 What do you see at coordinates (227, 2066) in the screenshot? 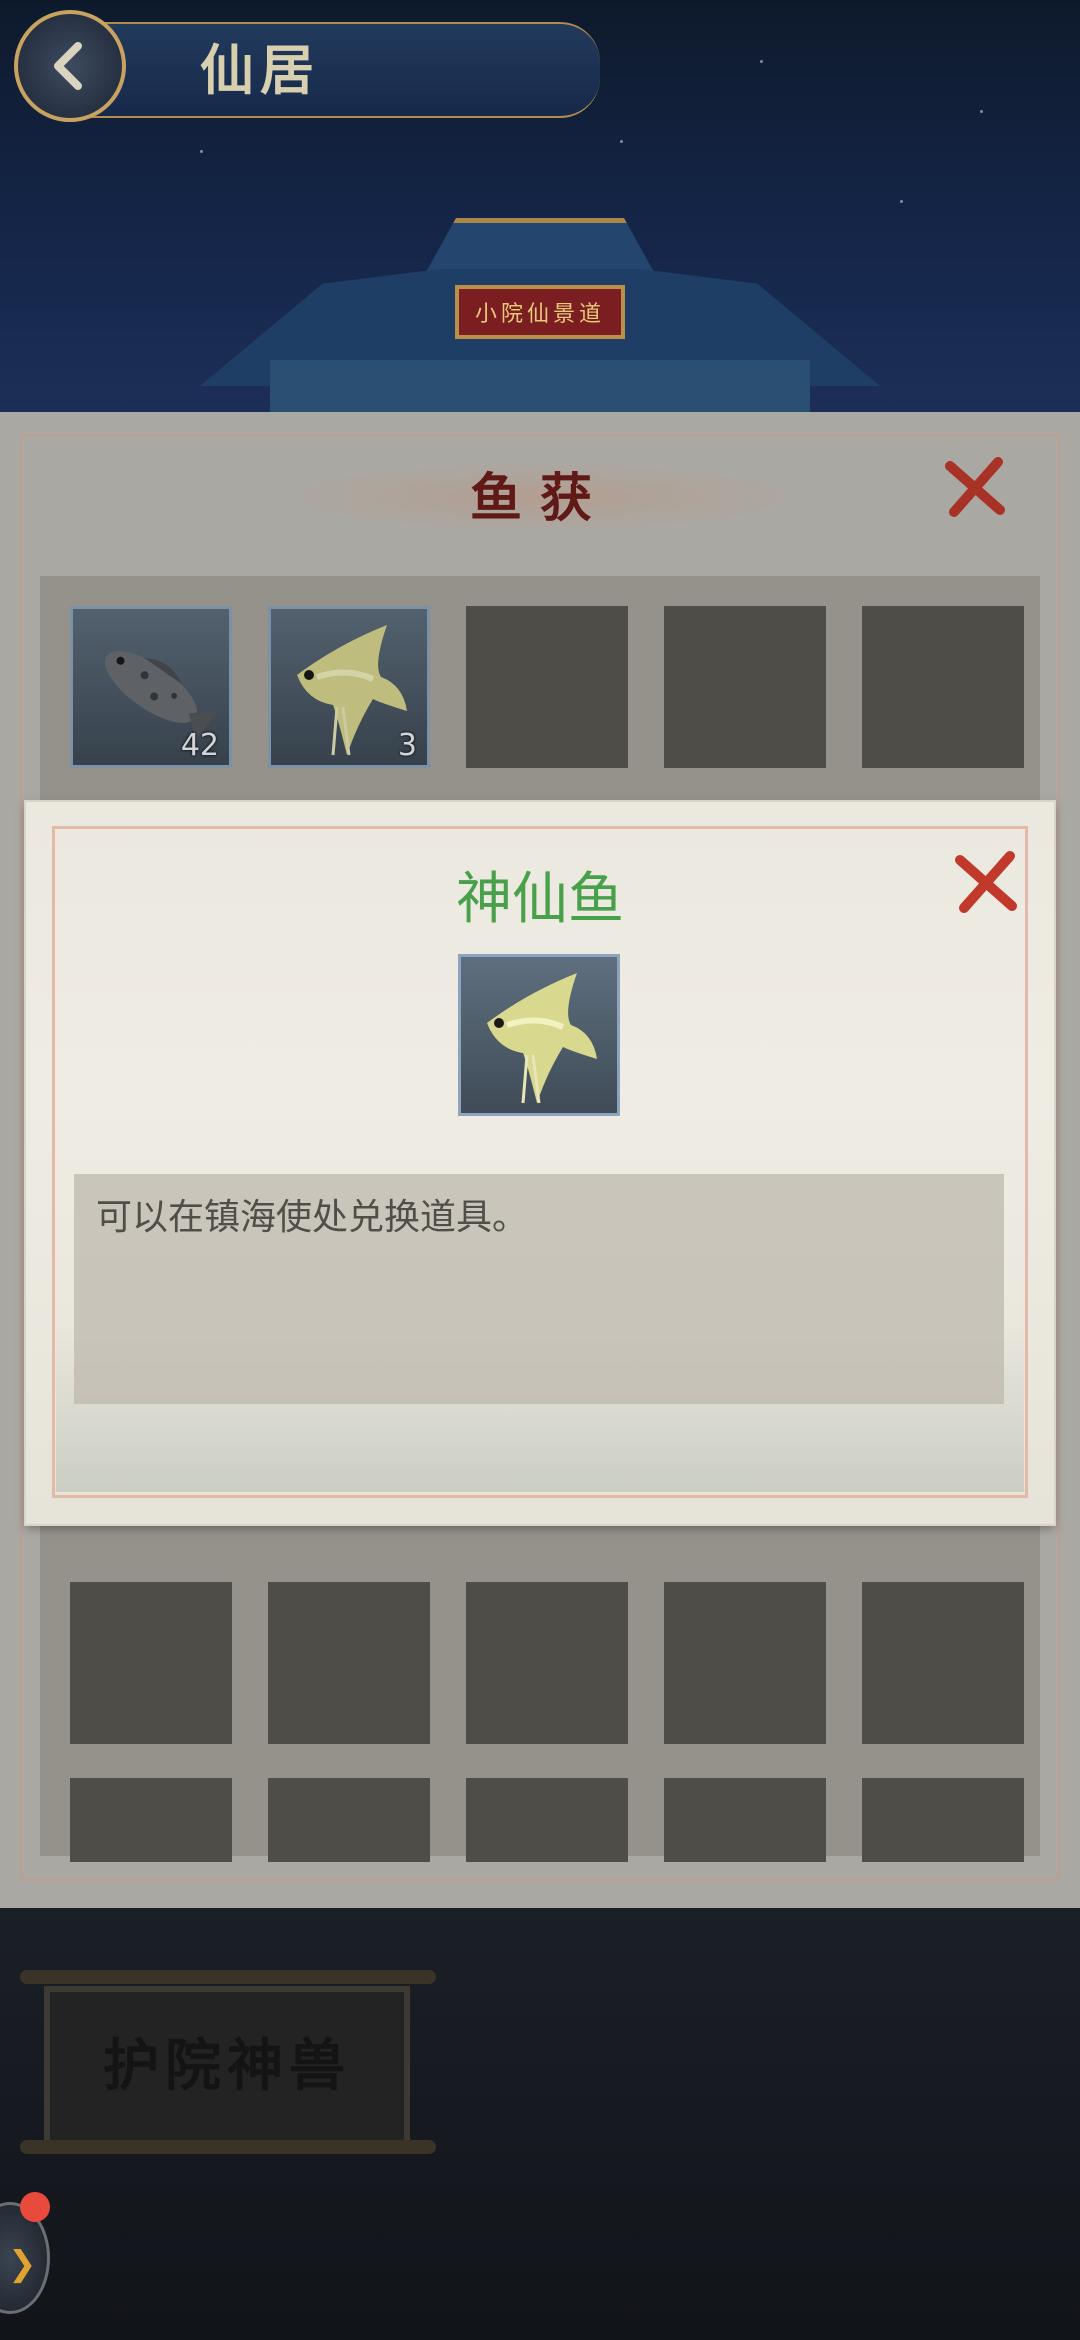
I see `guardian-beast-label: 护院神兽` at bounding box center [227, 2066].